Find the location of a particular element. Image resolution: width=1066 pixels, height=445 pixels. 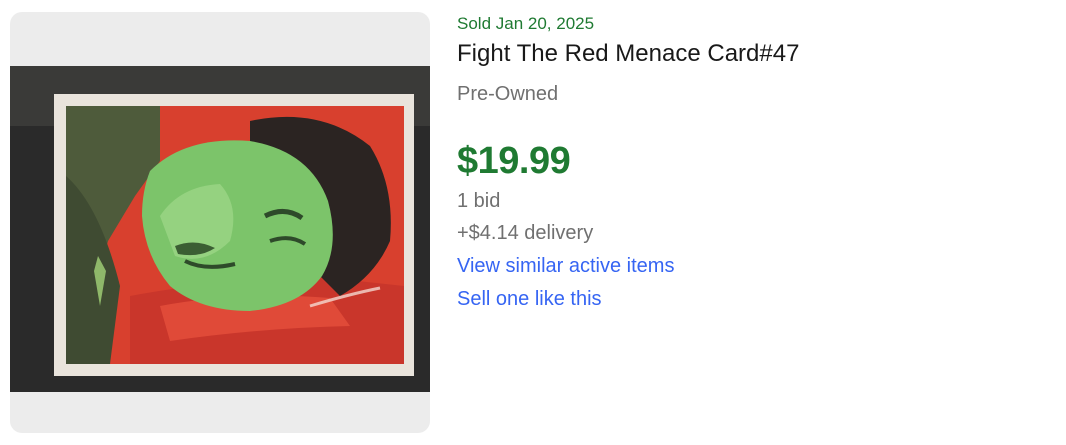

sold-date: Sold Jan 20, 2025 is located at coordinates (526, 23).